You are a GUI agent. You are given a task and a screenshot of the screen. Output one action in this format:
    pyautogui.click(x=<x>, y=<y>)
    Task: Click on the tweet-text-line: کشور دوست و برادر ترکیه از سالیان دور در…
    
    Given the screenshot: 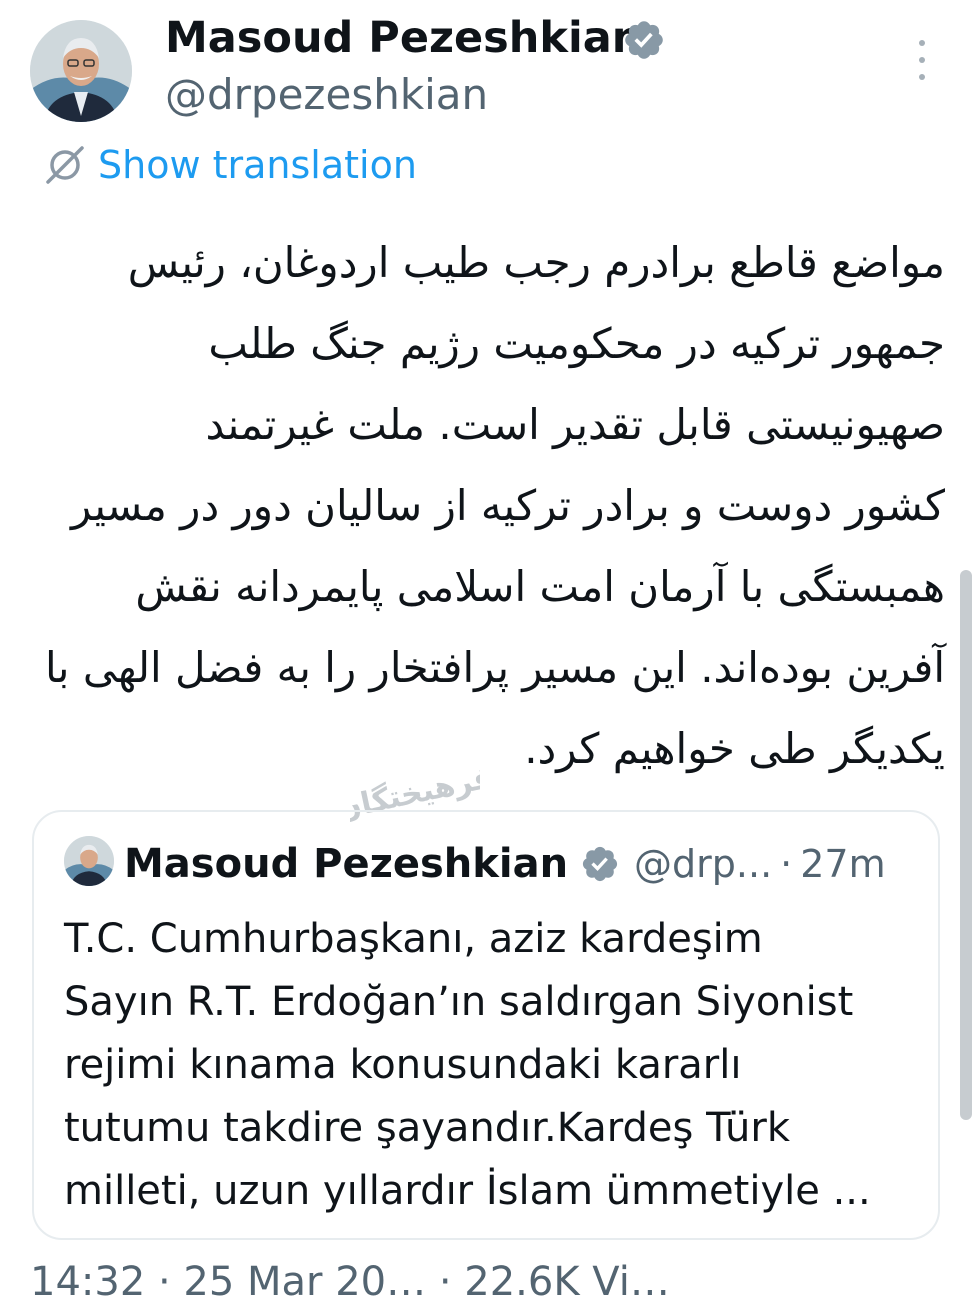 What is the action you would take?
    pyautogui.click(x=508, y=505)
    